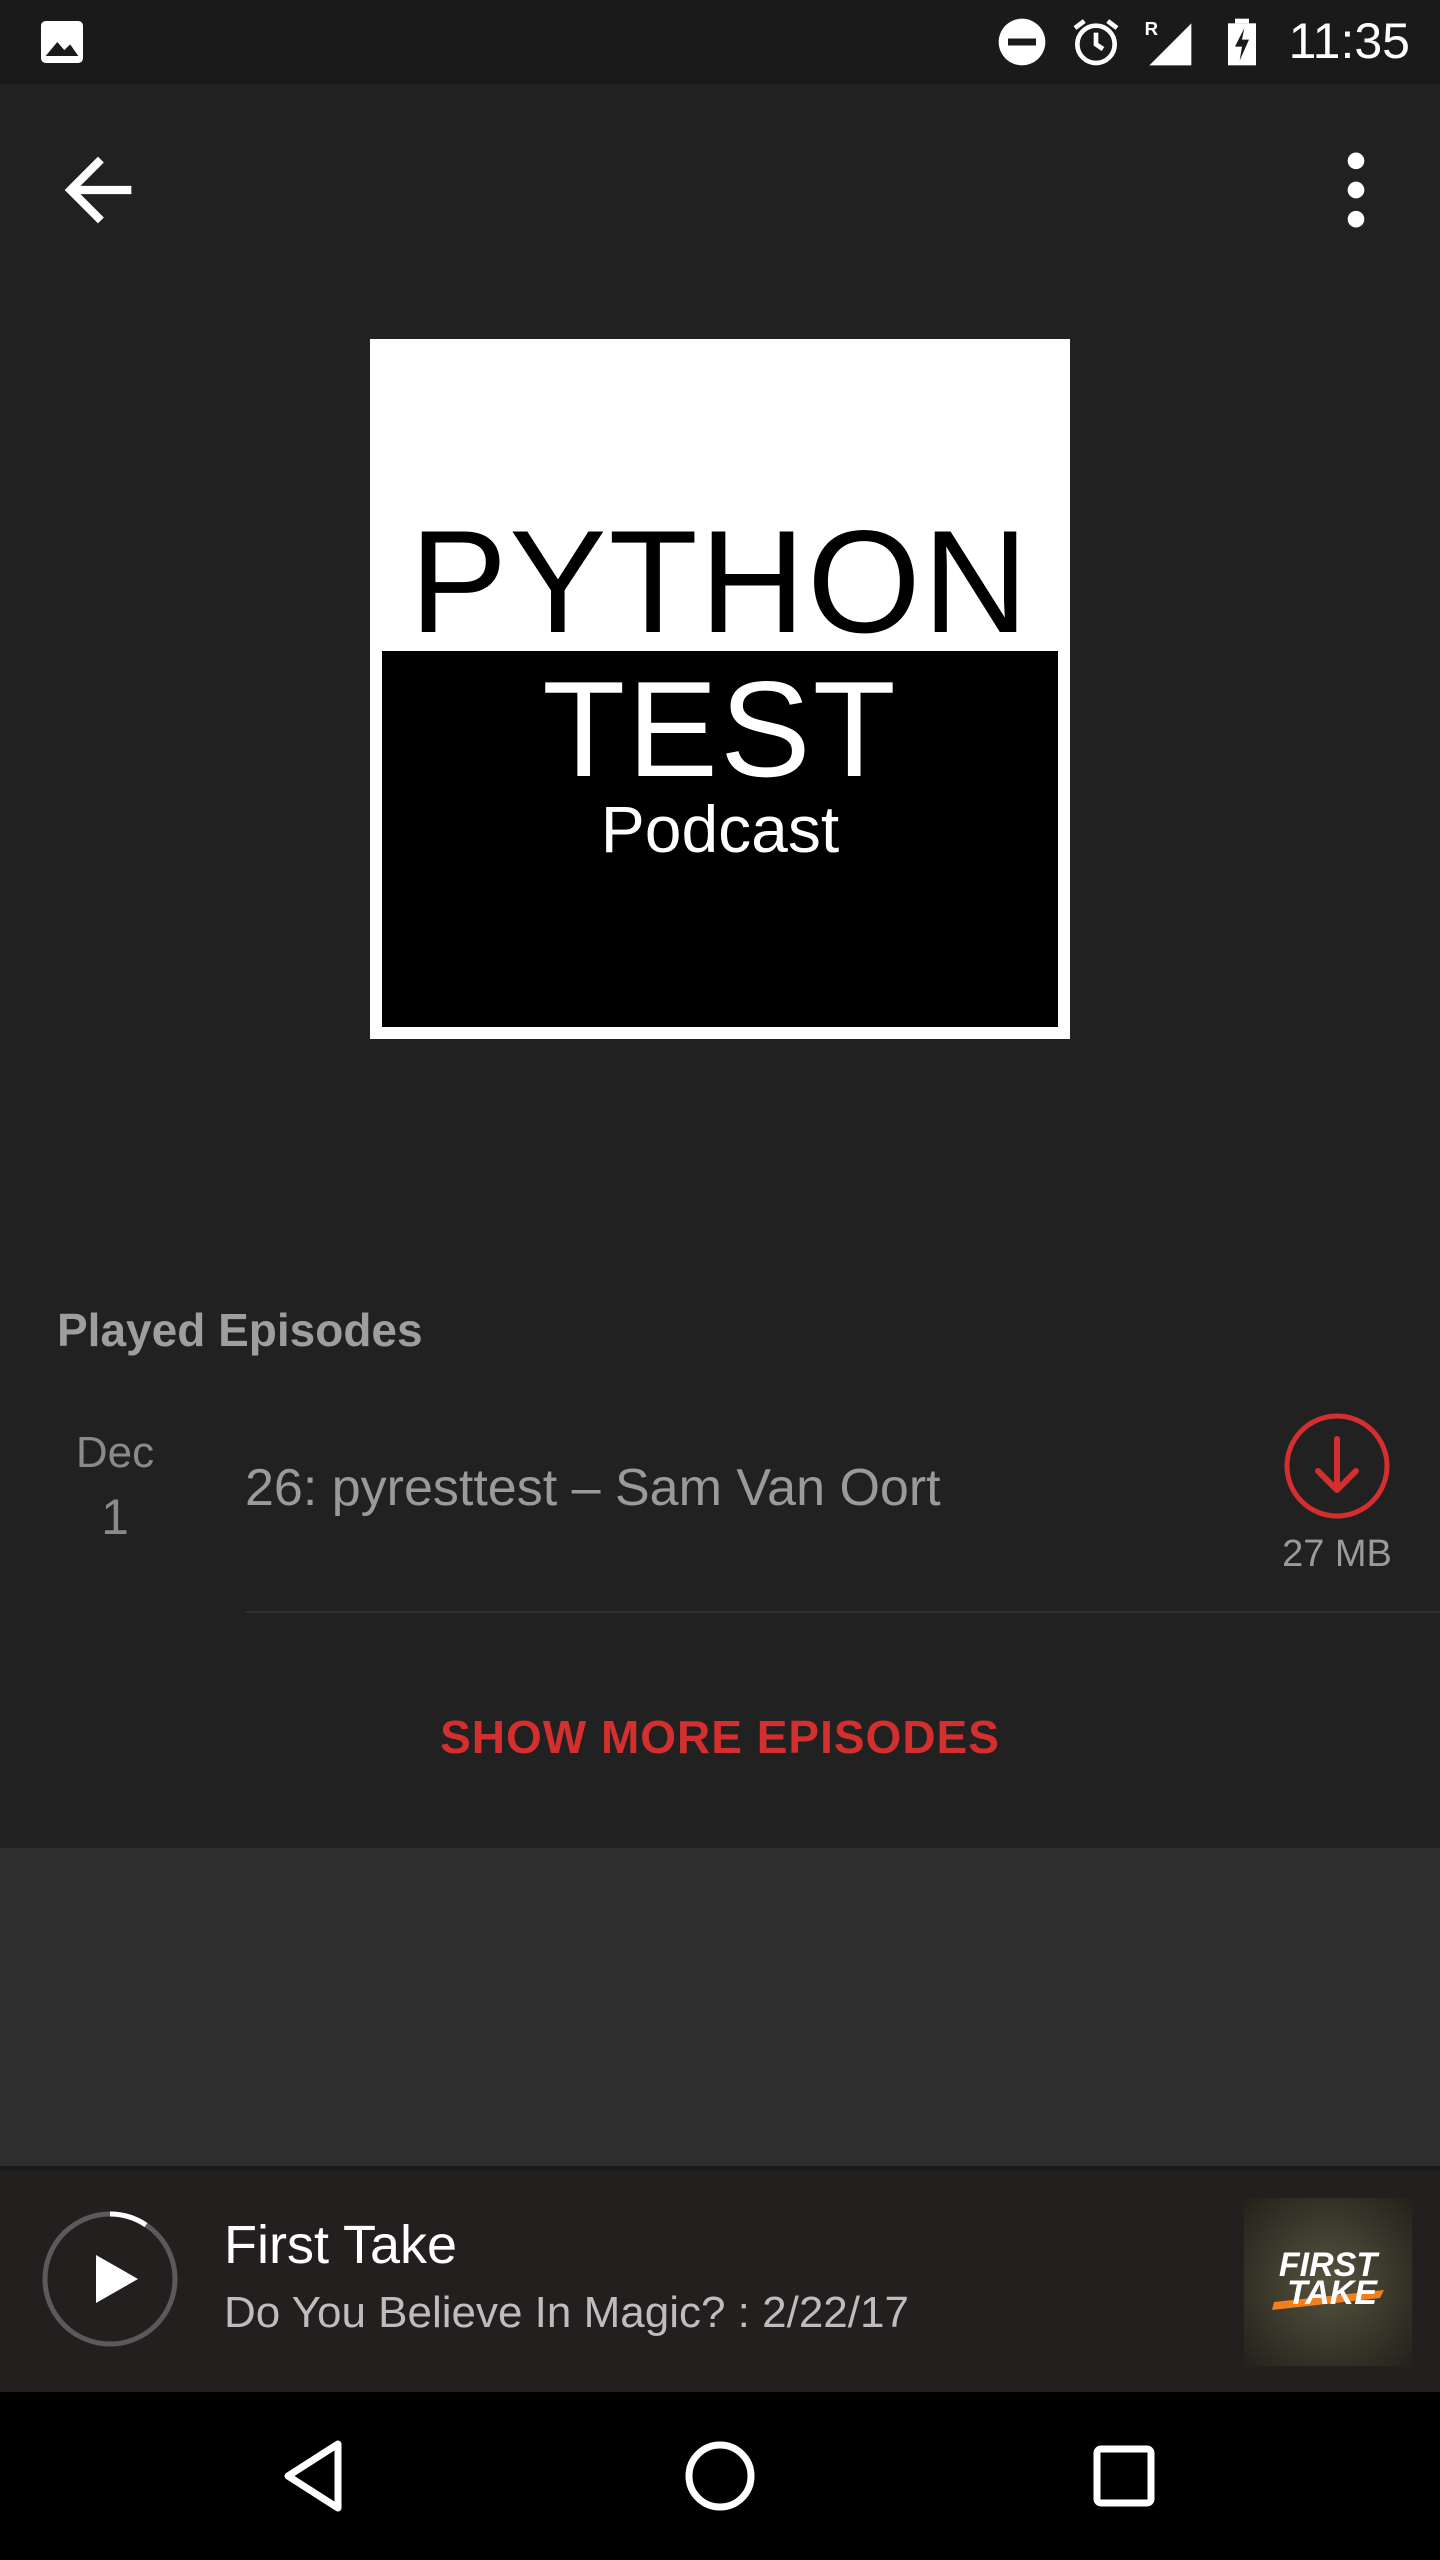 The width and height of the screenshot is (1440, 2560). What do you see at coordinates (1022, 42) in the screenshot?
I see `do-not-disturb-icon` at bounding box center [1022, 42].